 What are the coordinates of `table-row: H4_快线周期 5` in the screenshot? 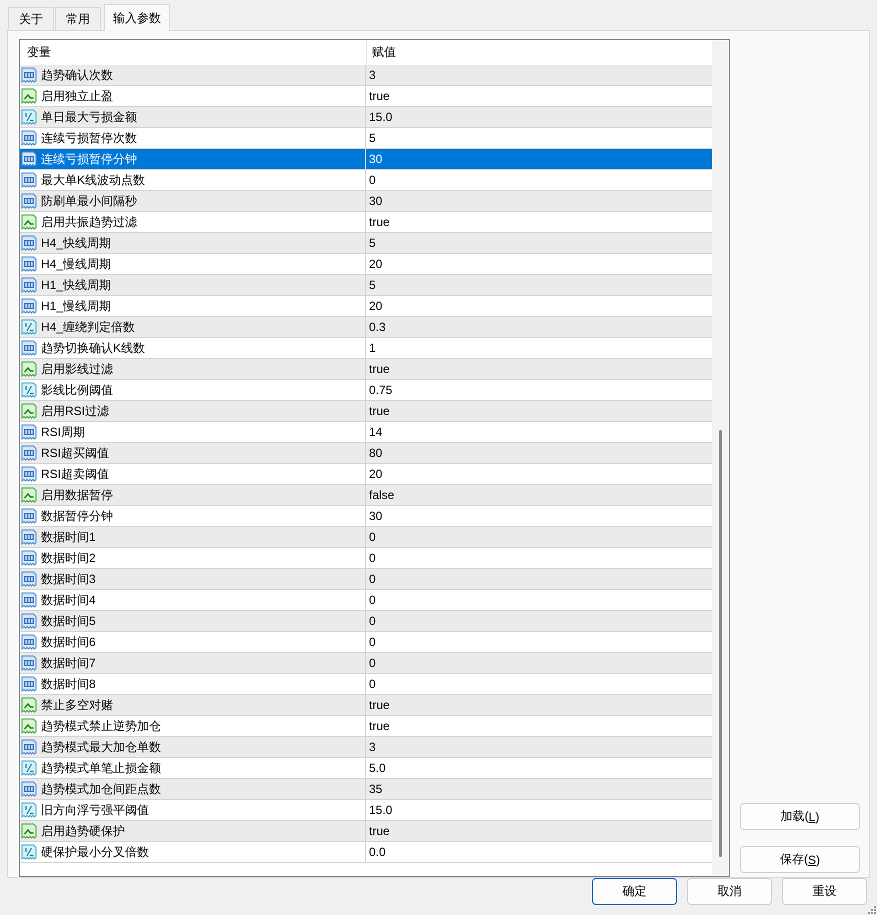 It's located at (366, 243).